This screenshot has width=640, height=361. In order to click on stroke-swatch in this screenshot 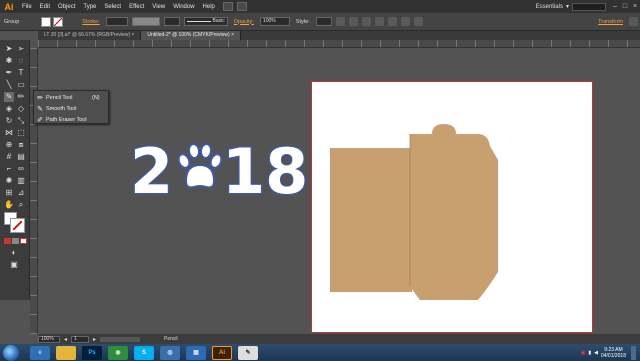, I will do `click(58, 21)`.